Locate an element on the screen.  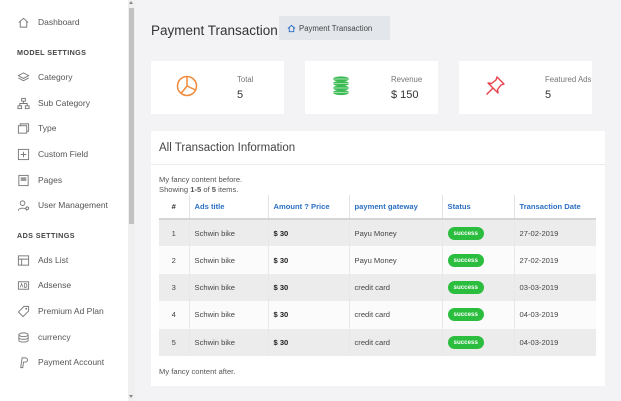
column-header-status: Status is located at coordinates (478, 207).